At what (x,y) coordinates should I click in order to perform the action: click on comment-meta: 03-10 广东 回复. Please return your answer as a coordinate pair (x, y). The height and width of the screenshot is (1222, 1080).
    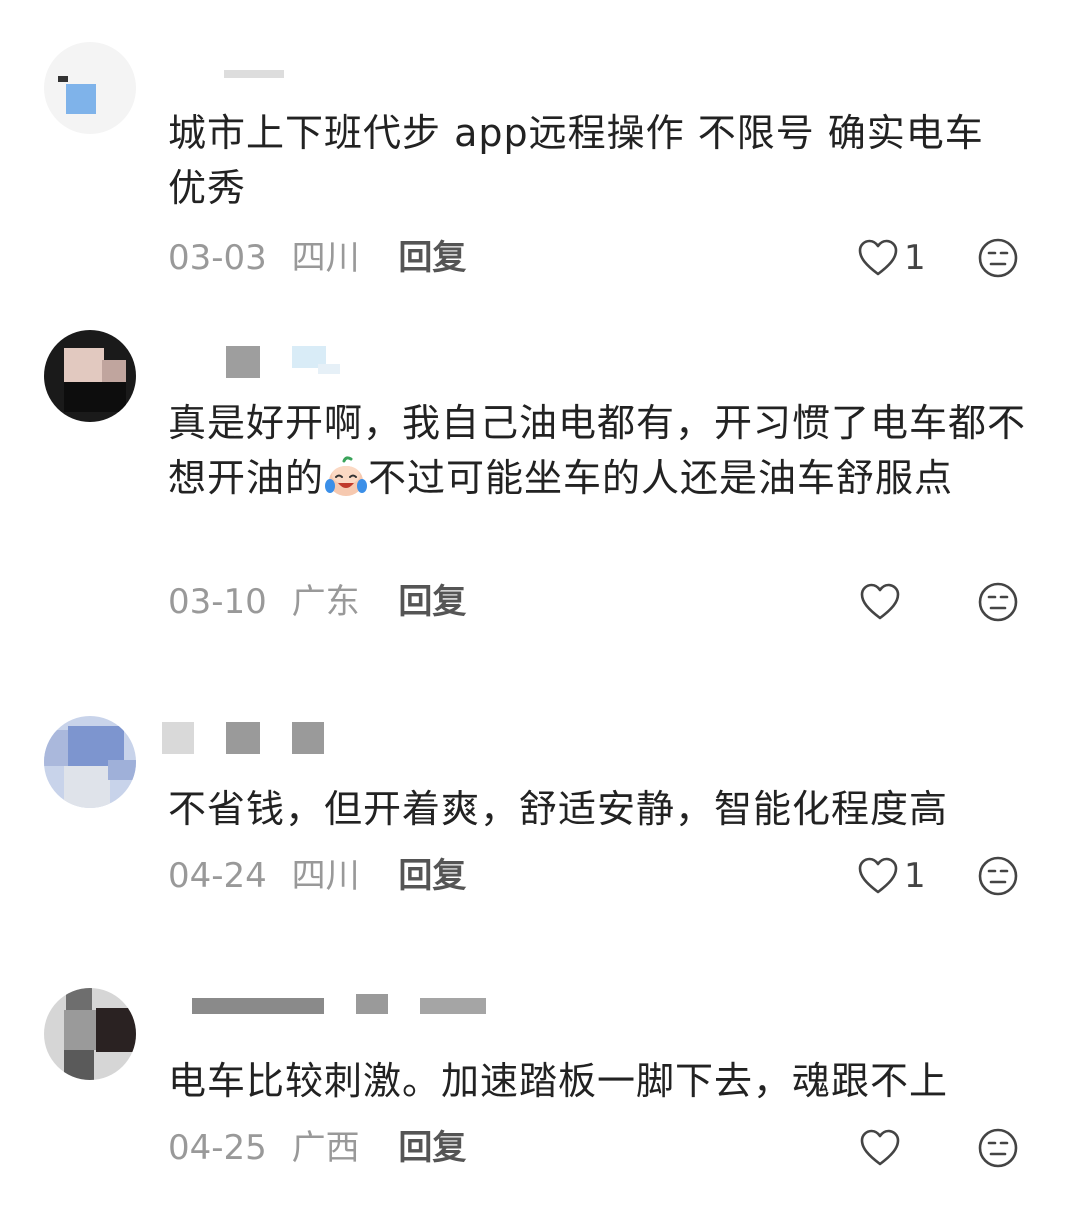
    Looking at the image, I should click on (317, 602).